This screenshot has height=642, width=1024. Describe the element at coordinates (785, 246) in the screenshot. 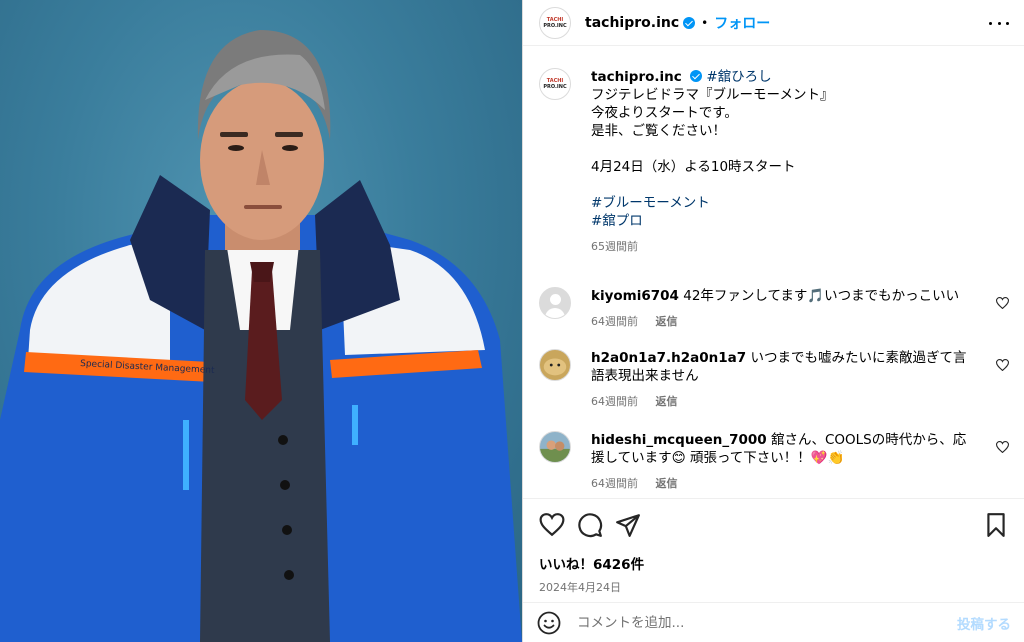

I see `caption-time: 65週間前` at that location.